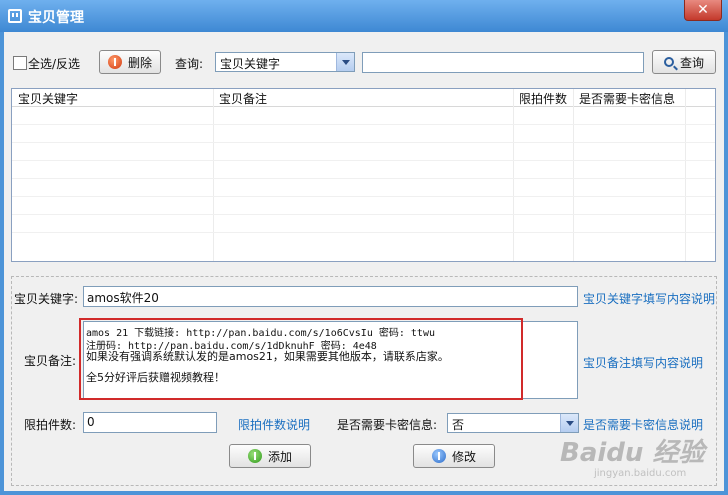  What do you see at coordinates (48, 98) in the screenshot?
I see `column-header-keyword: 宝贝关键字` at bounding box center [48, 98].